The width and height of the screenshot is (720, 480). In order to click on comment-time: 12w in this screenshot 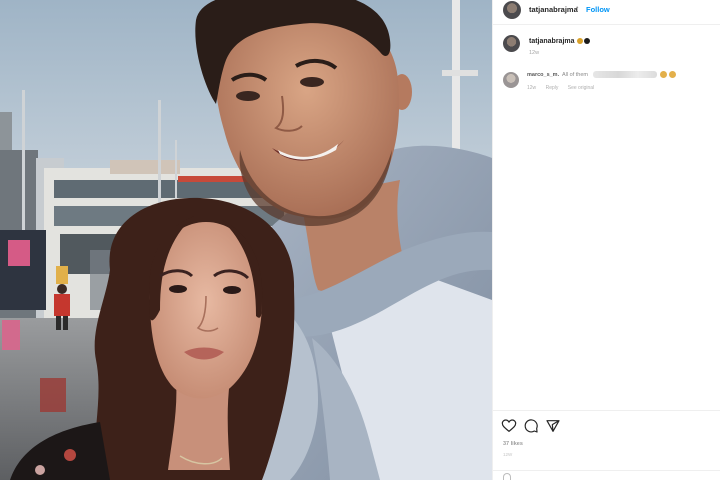, I will do `click(532, 88)`.